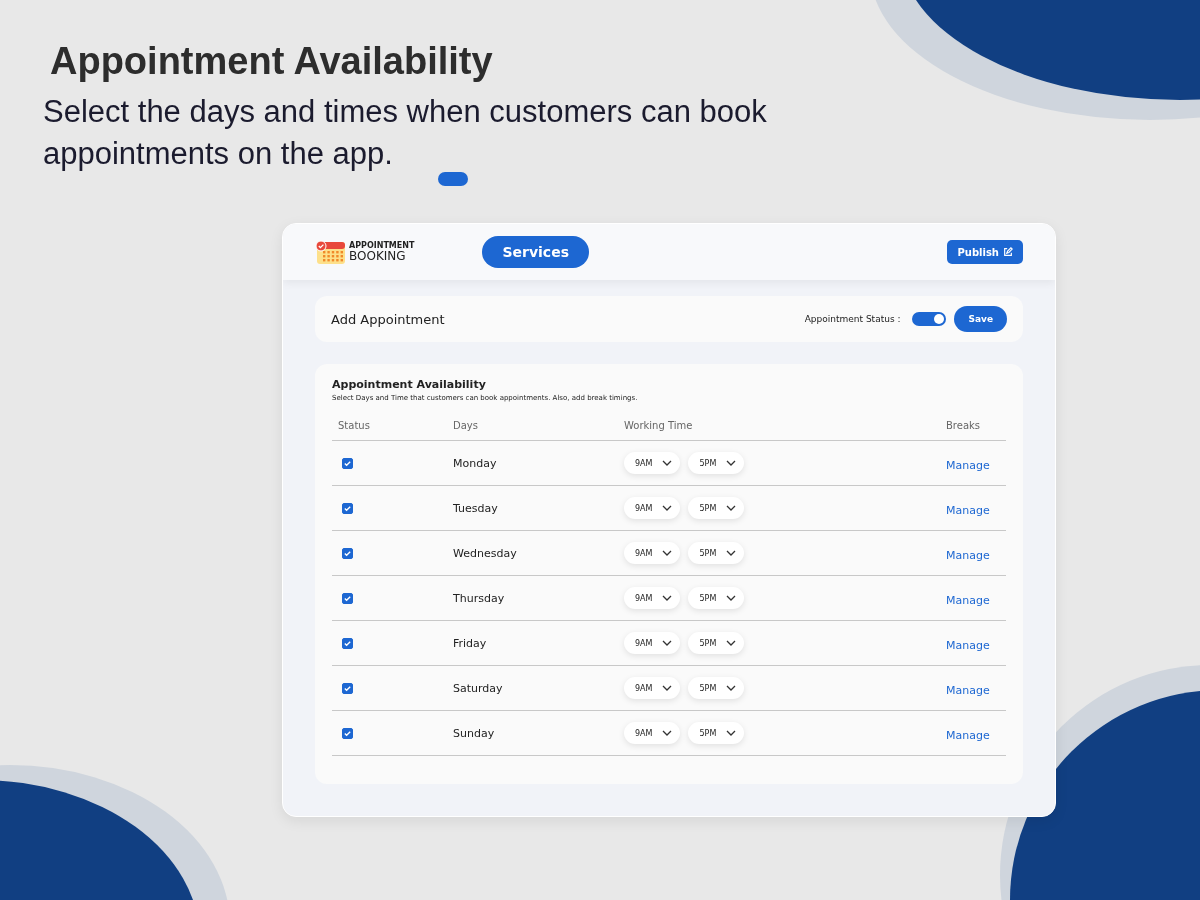  I want to click on day-name: Friday, so click(470, 643).